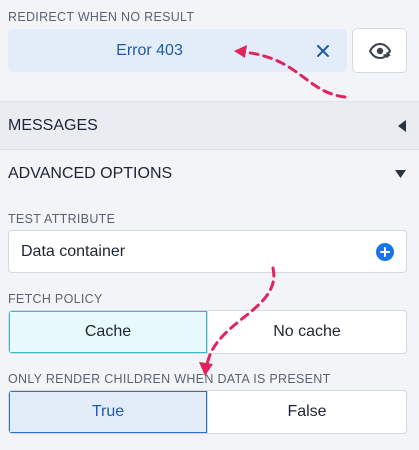 The height and width of the screenshot is (450, 419). Describe the element at coordinates (101, 17) in the screenshot. I see `redirect-label: REDIRECT WHEN NO RESULT` at that location.